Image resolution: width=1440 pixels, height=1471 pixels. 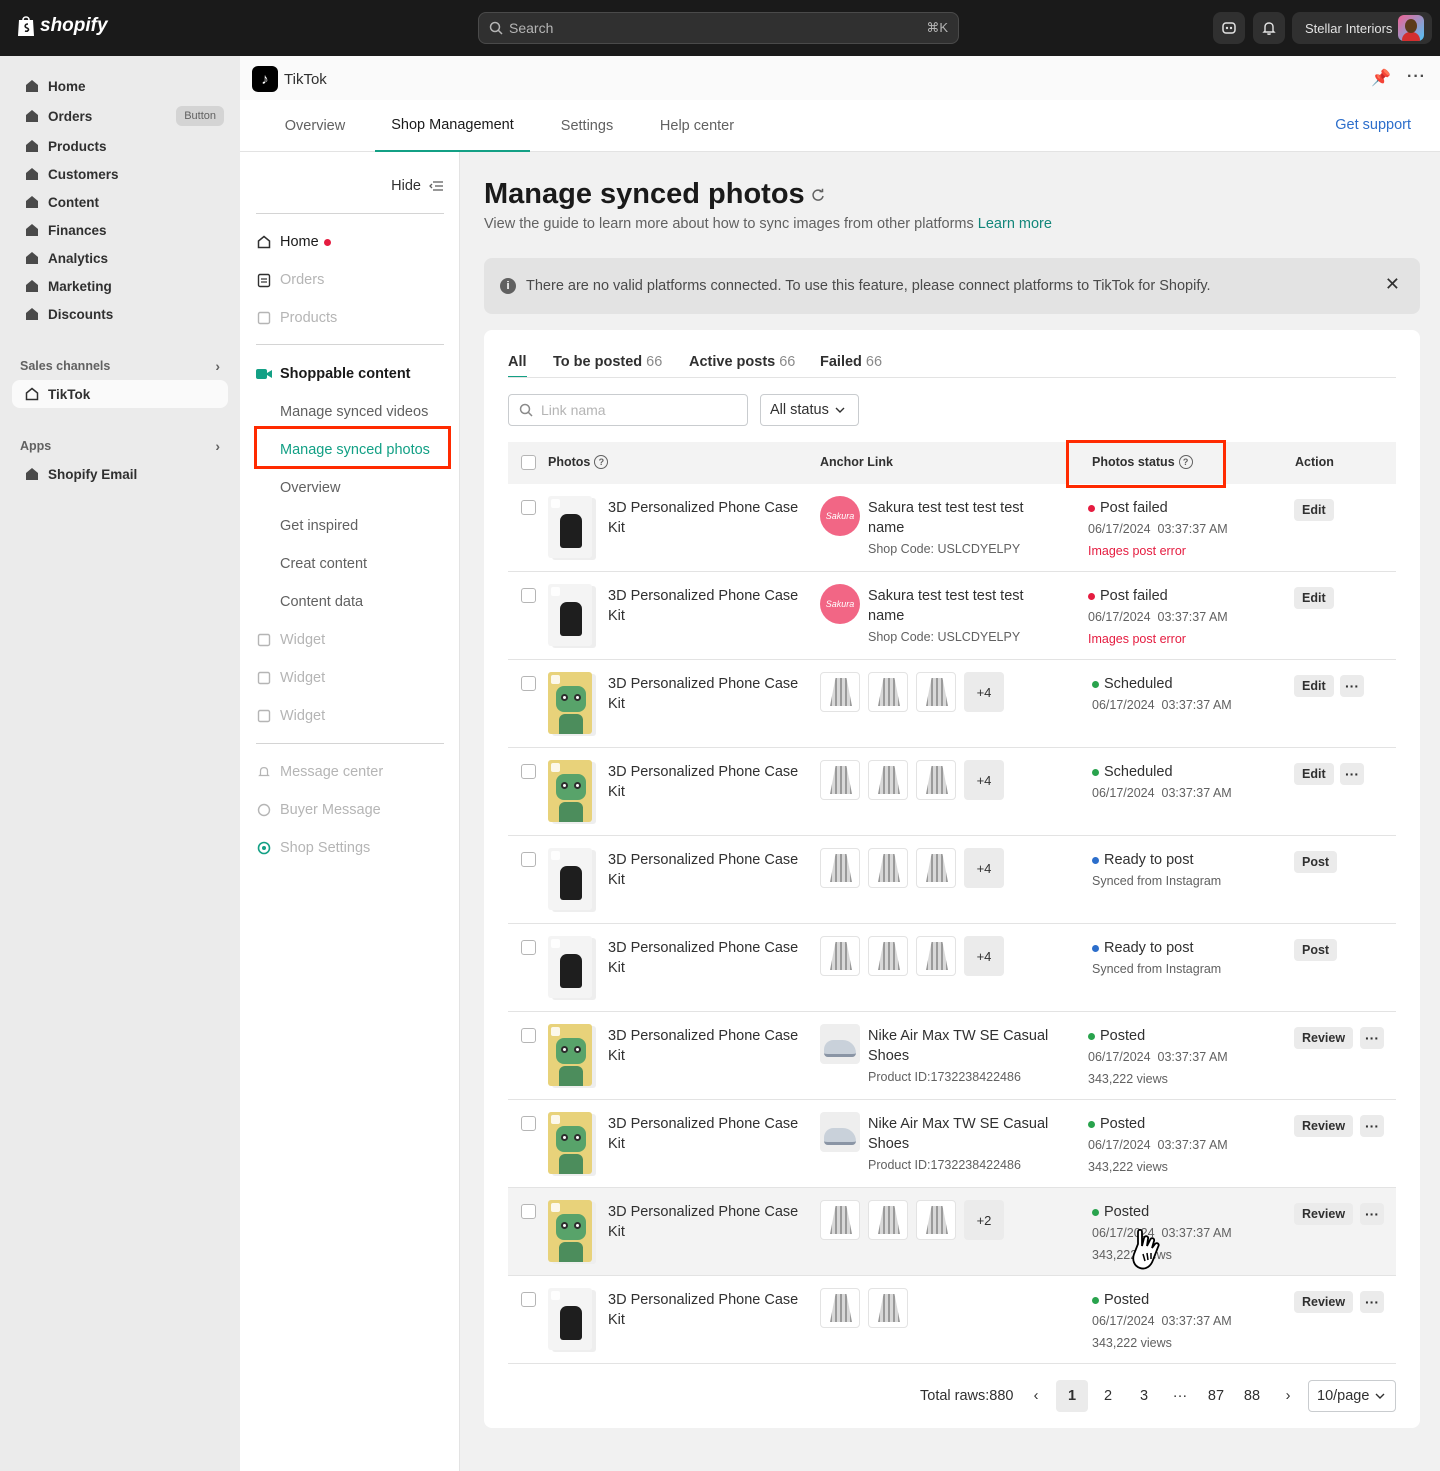 I want to click on refresh-icon, so click(x=818, y=195).